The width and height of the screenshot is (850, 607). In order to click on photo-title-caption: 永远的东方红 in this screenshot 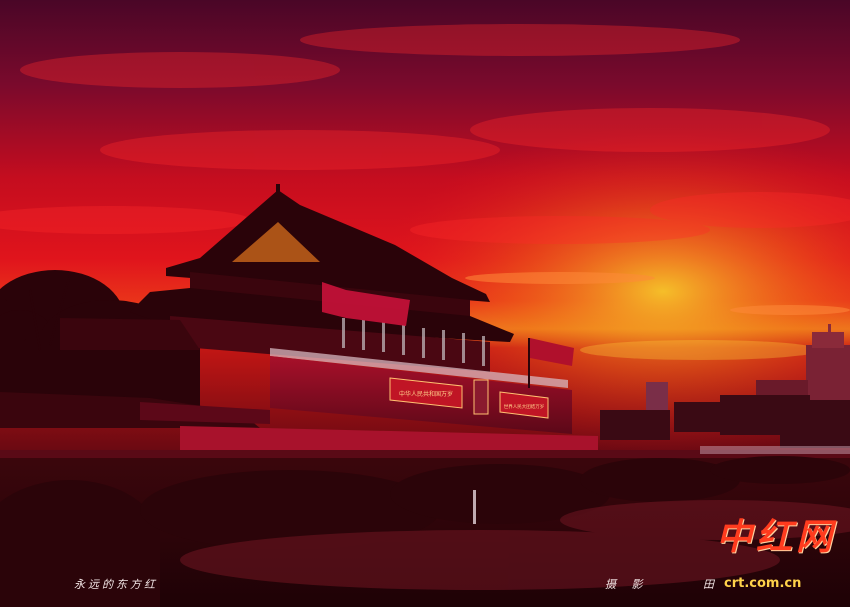, I will do `click(116, 584)`.